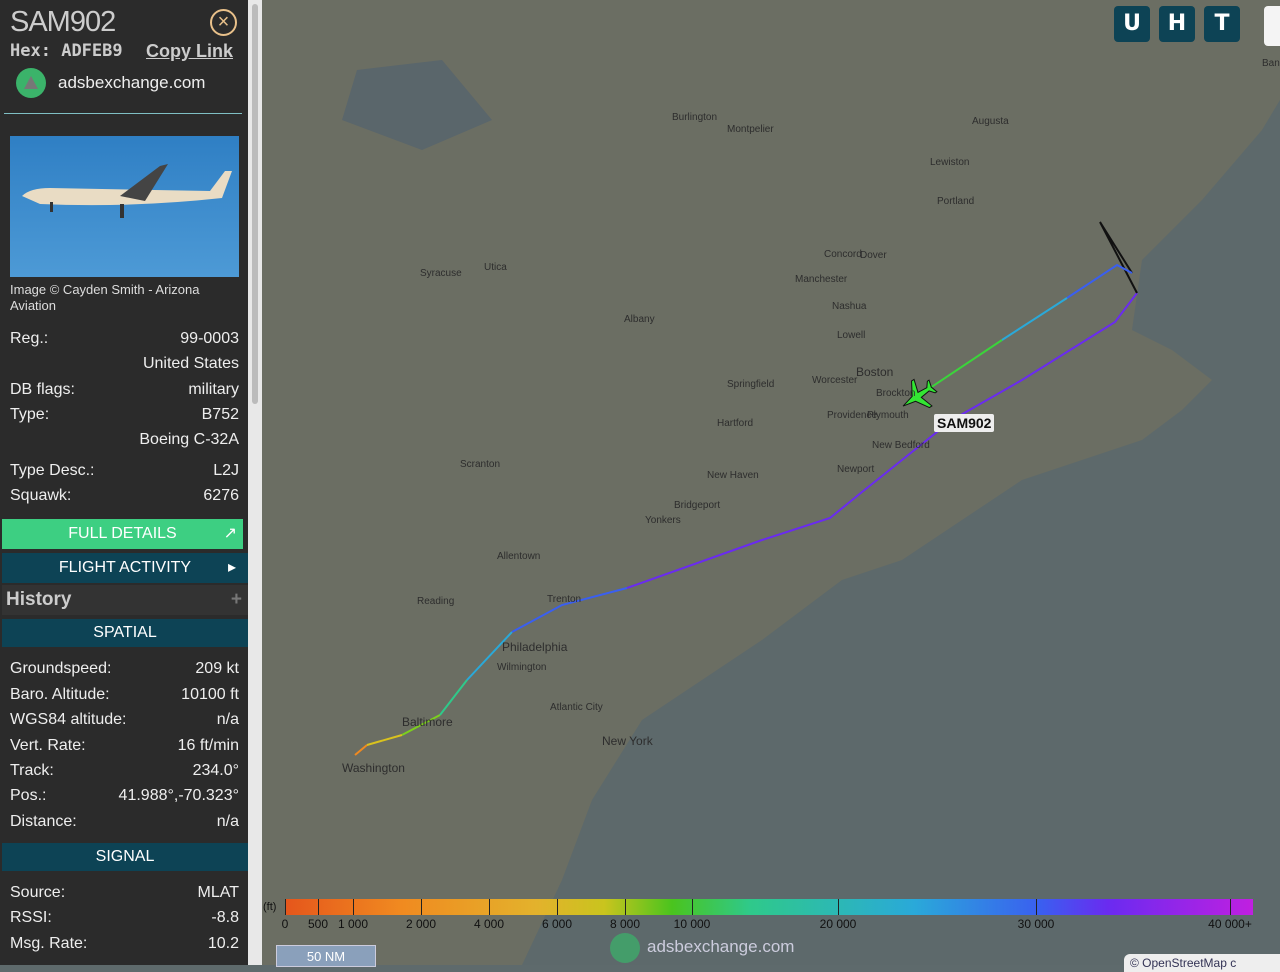 The width and height of the screenshot is (1280, 972). What do you see at coordinates (63, 22) in the screenshot?
I see `callsign: SAM902` at bounding box center [63, 22].